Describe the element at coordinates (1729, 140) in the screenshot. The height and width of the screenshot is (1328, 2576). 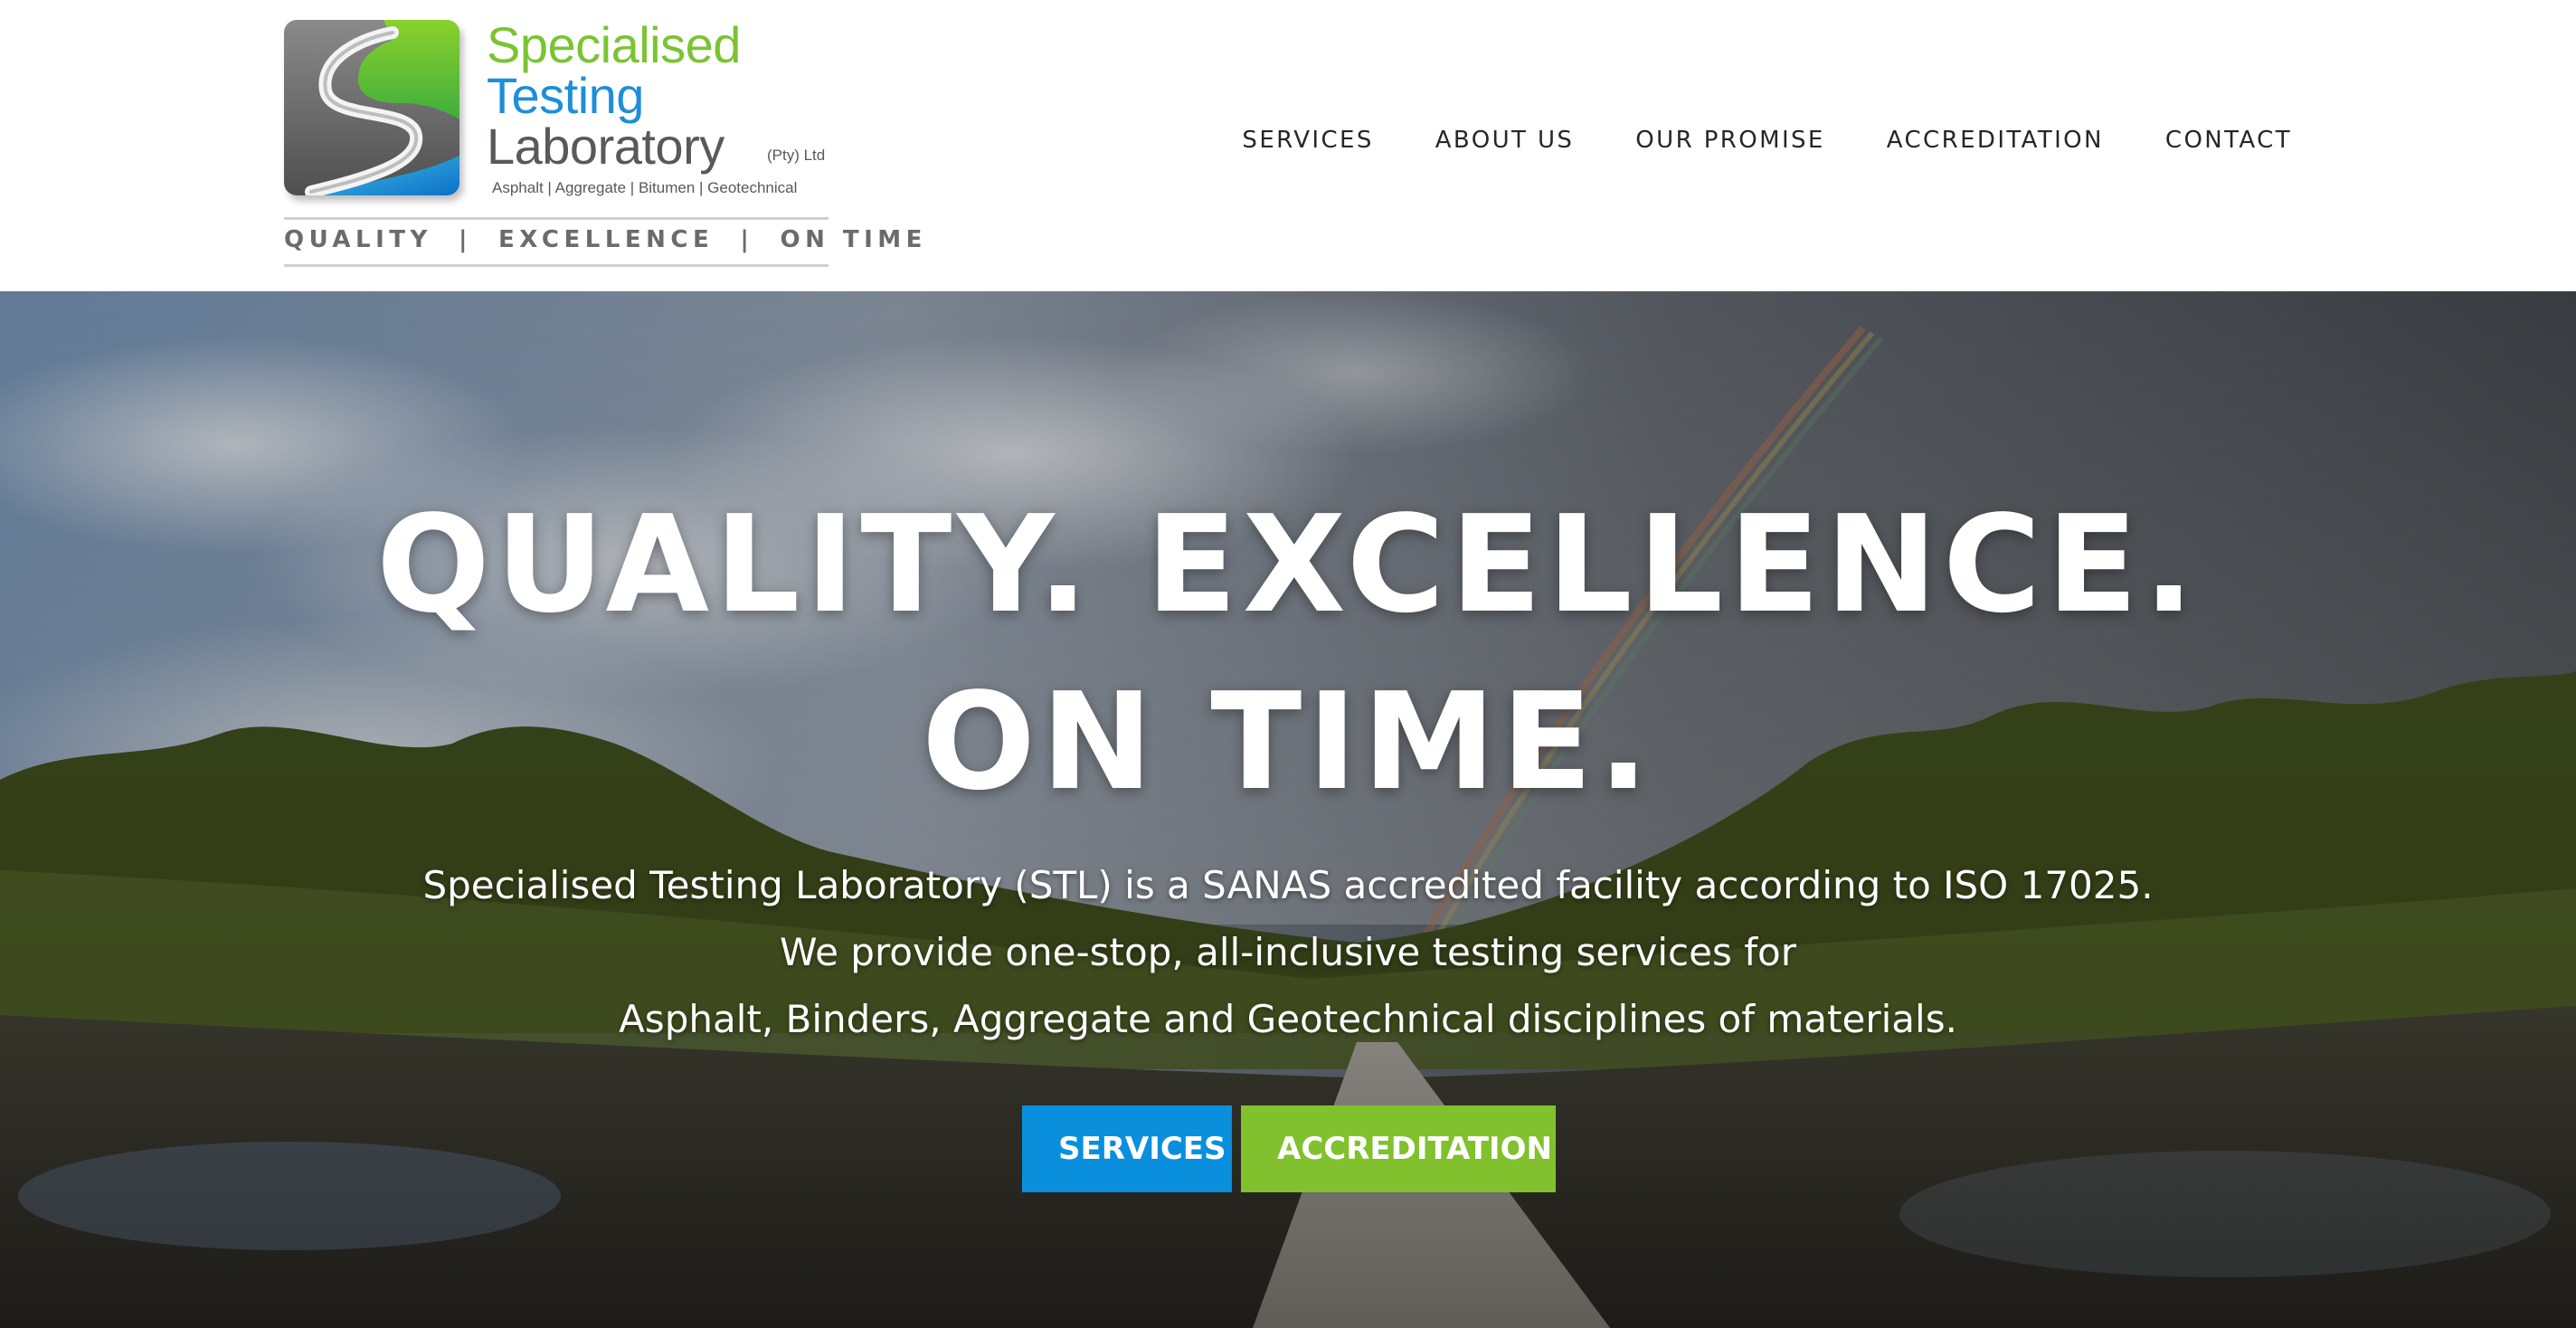
I see `nav-item-our-promise: OUR PROMISE` at that location.